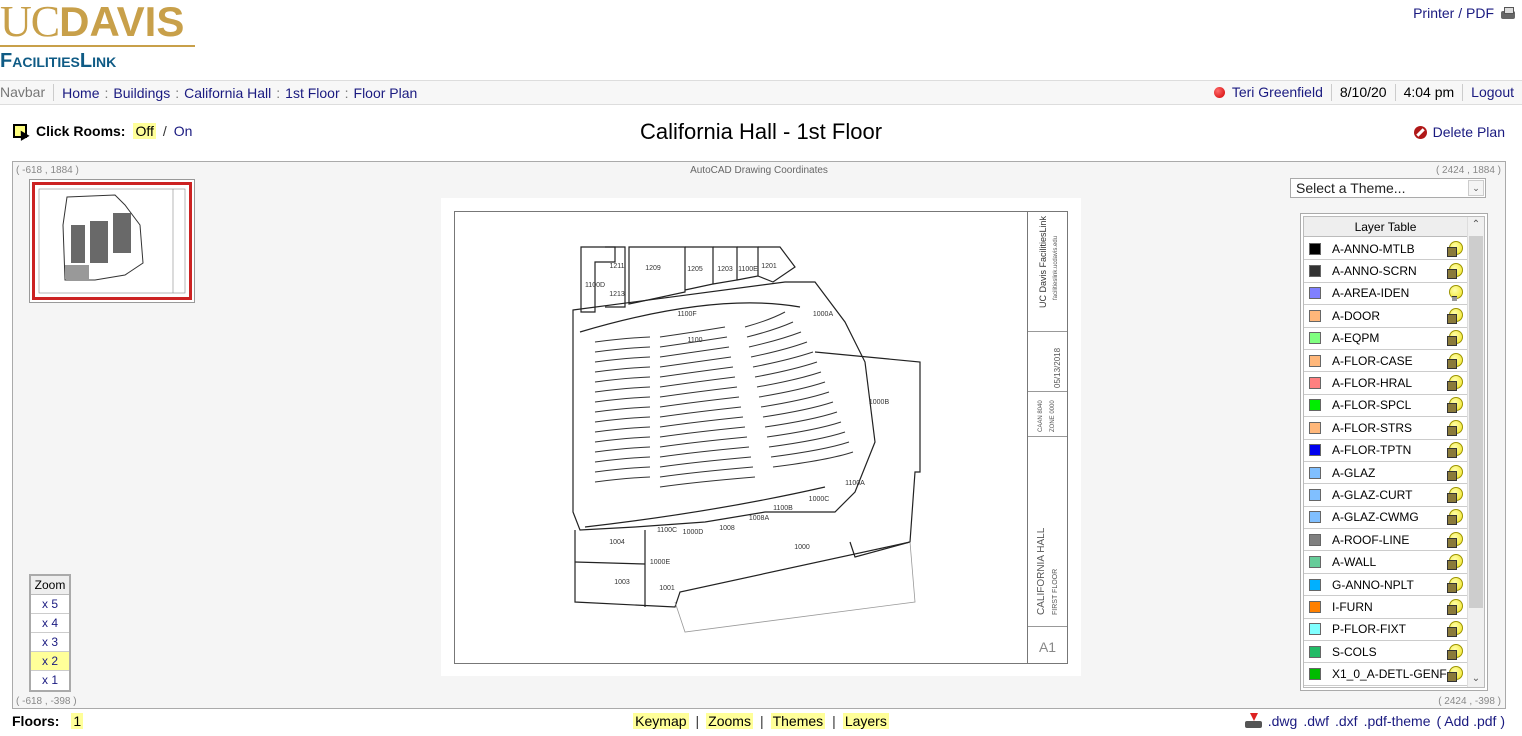 The image size is (1522, 736). What do you see at coordinates (1385, 271) in the screenshot?
I see `layer-row: A-ANNO-SCRN` at bounding box center [1385, 271].